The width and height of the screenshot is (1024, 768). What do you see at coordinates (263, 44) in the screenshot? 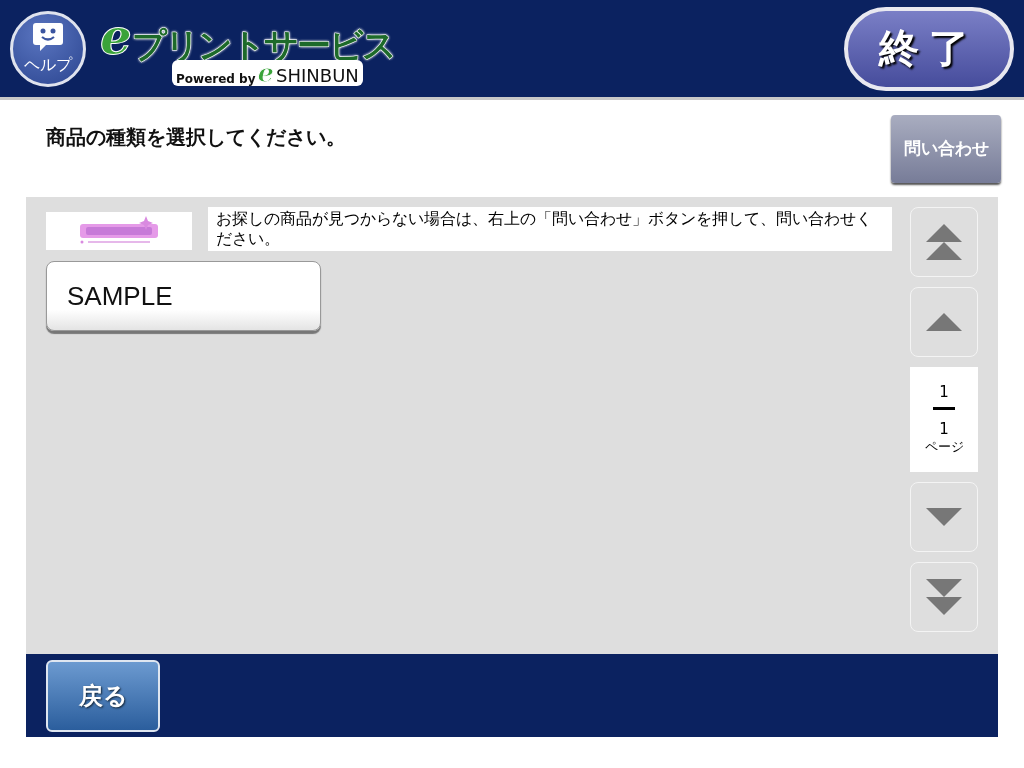
I see `logo-title: プリントサービス` at bounding box center [263, 44].